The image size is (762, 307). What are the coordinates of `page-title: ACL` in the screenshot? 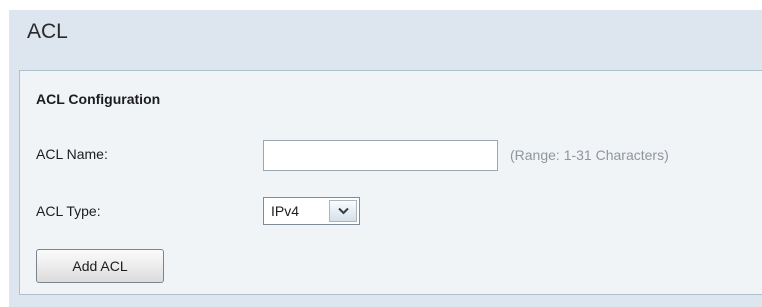 It's located at (47, 31).